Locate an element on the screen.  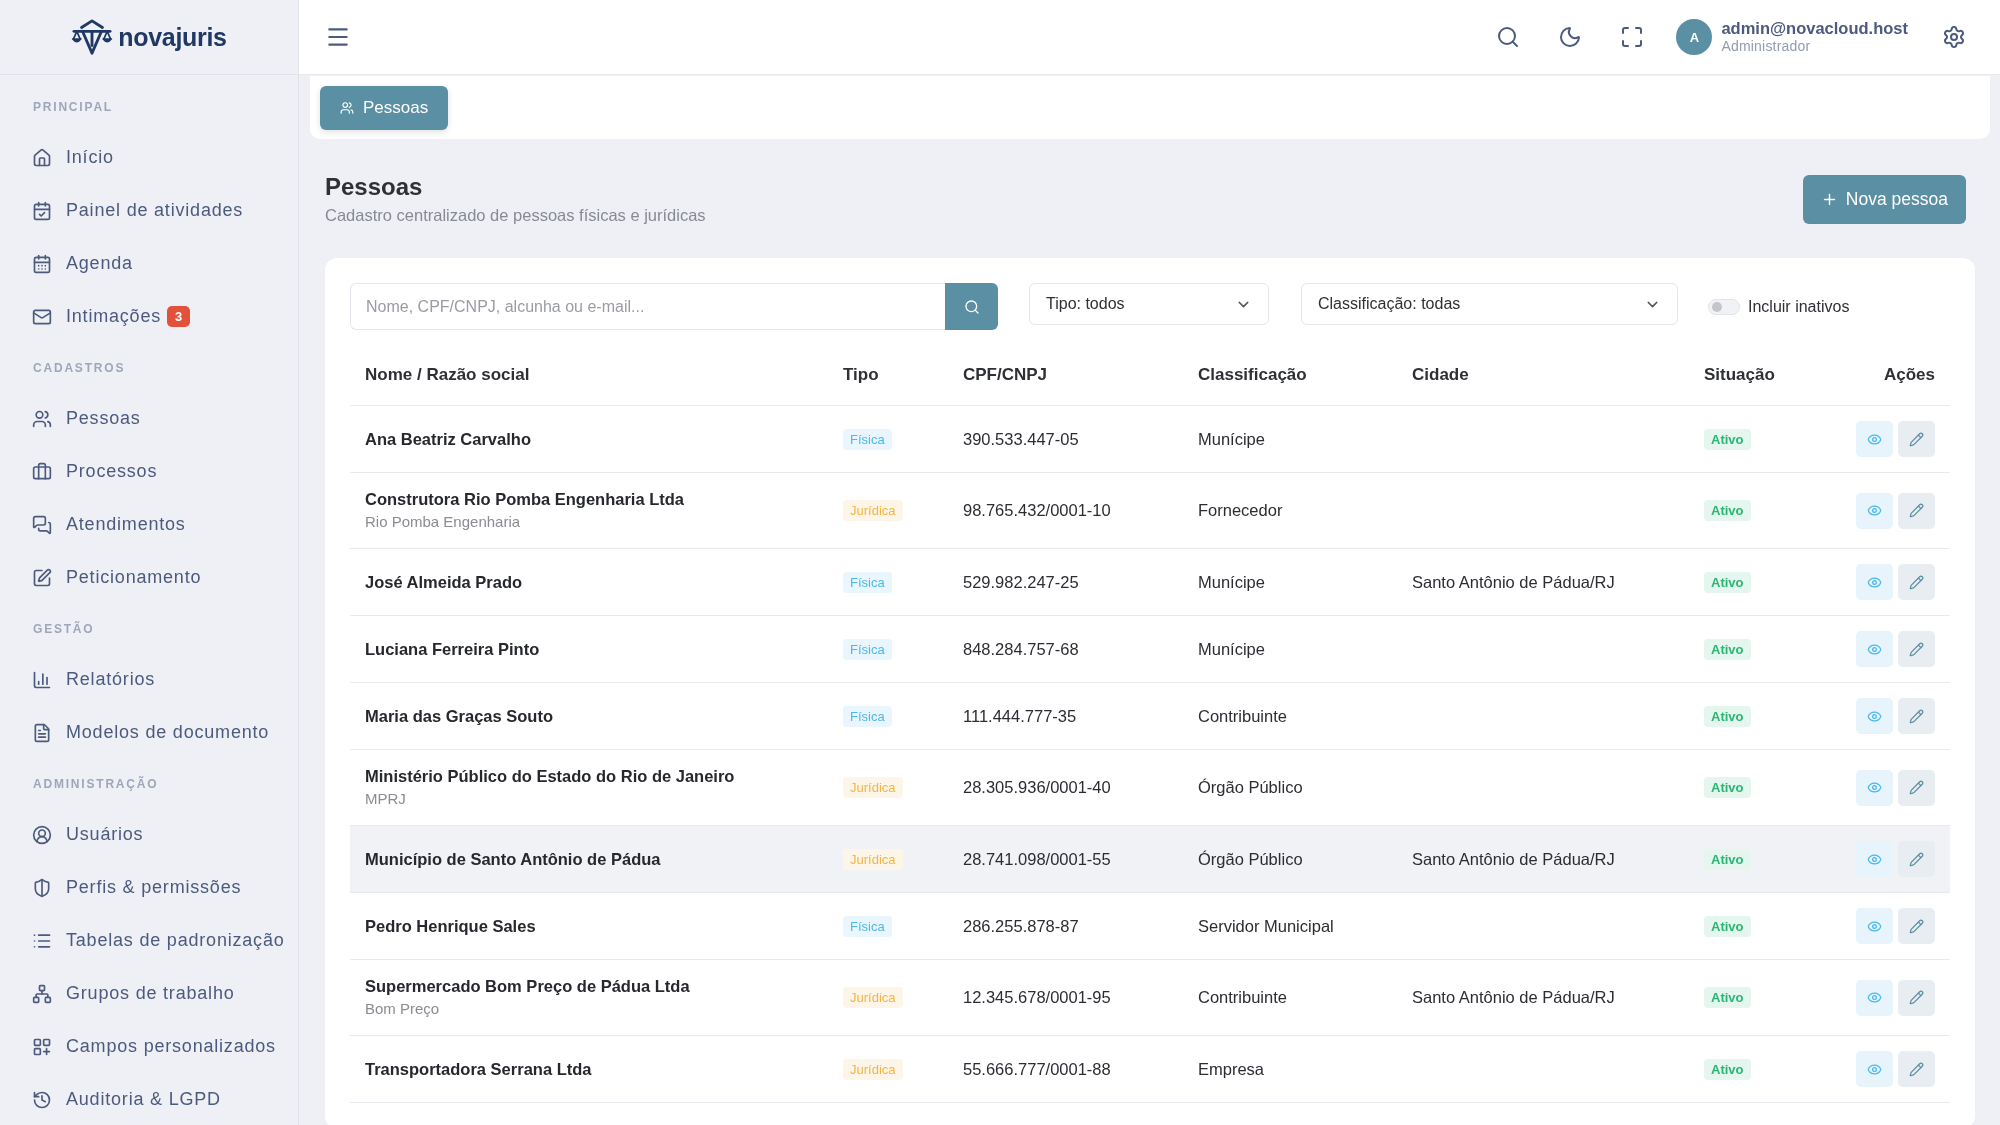
theme-button is located at coordinates (1570, 37).